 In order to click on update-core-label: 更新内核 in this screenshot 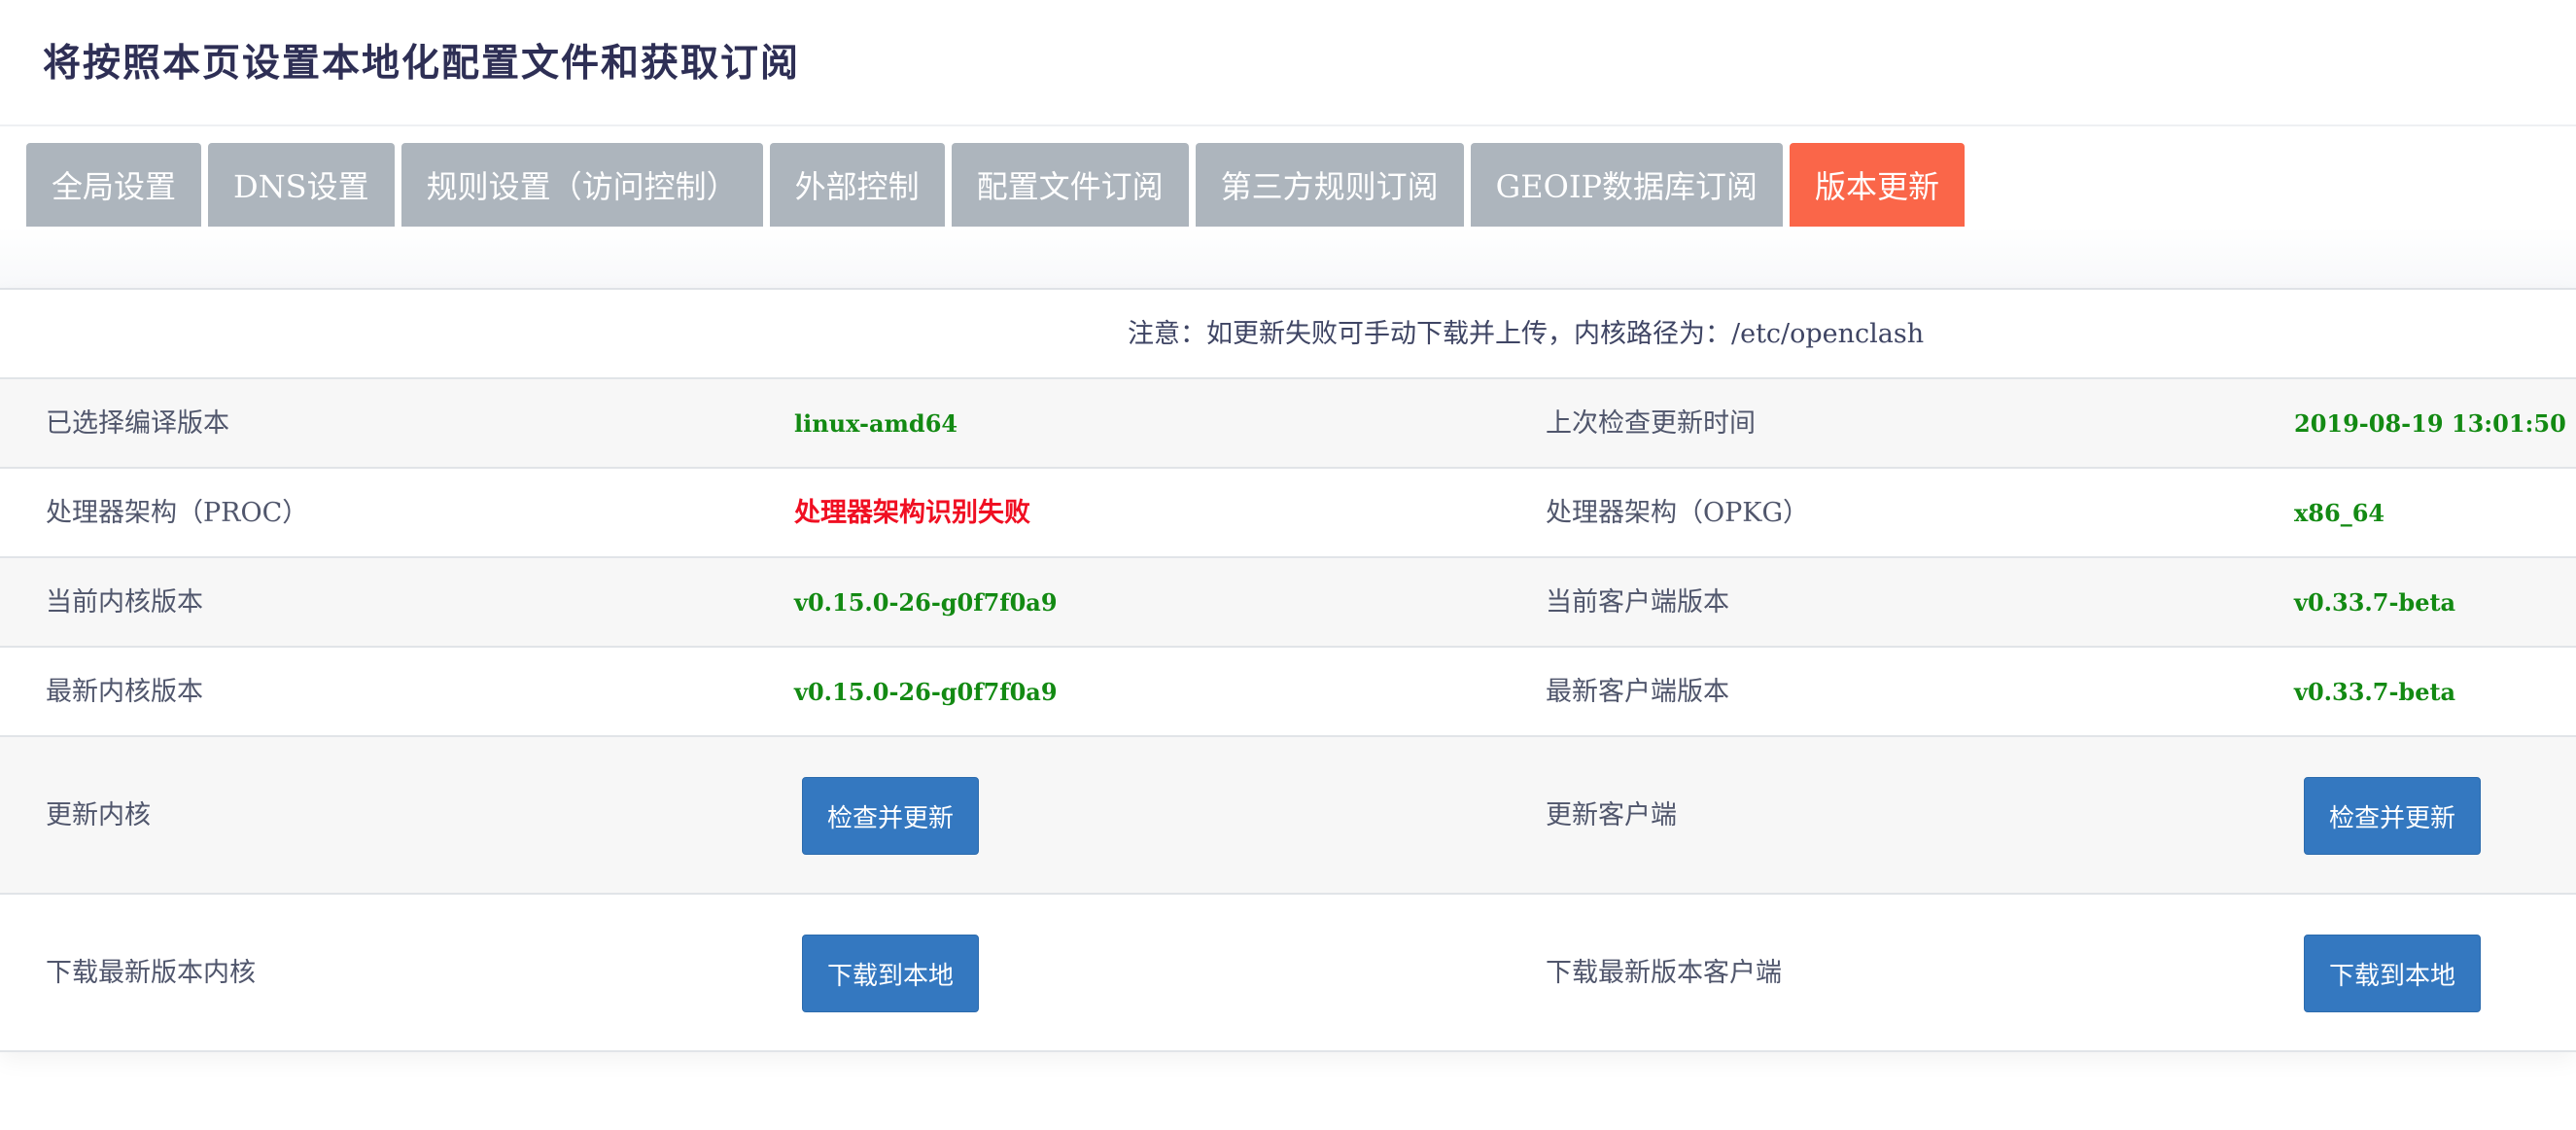, I will do `click(98, 815)`.